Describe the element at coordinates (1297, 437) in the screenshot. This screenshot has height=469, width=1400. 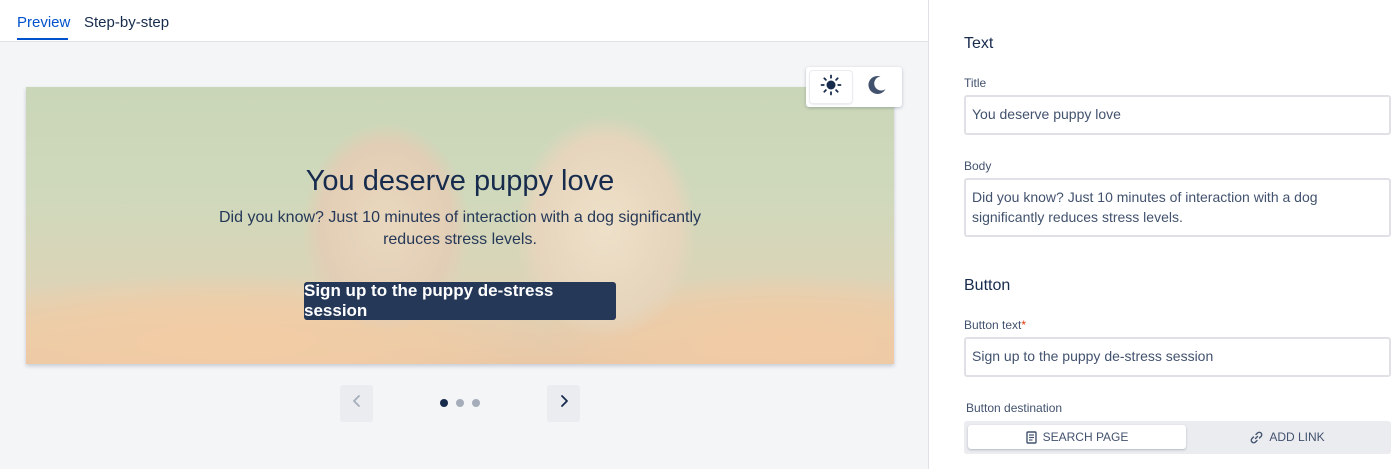
I see `add-link-option-label: ADD LINK` at that location.